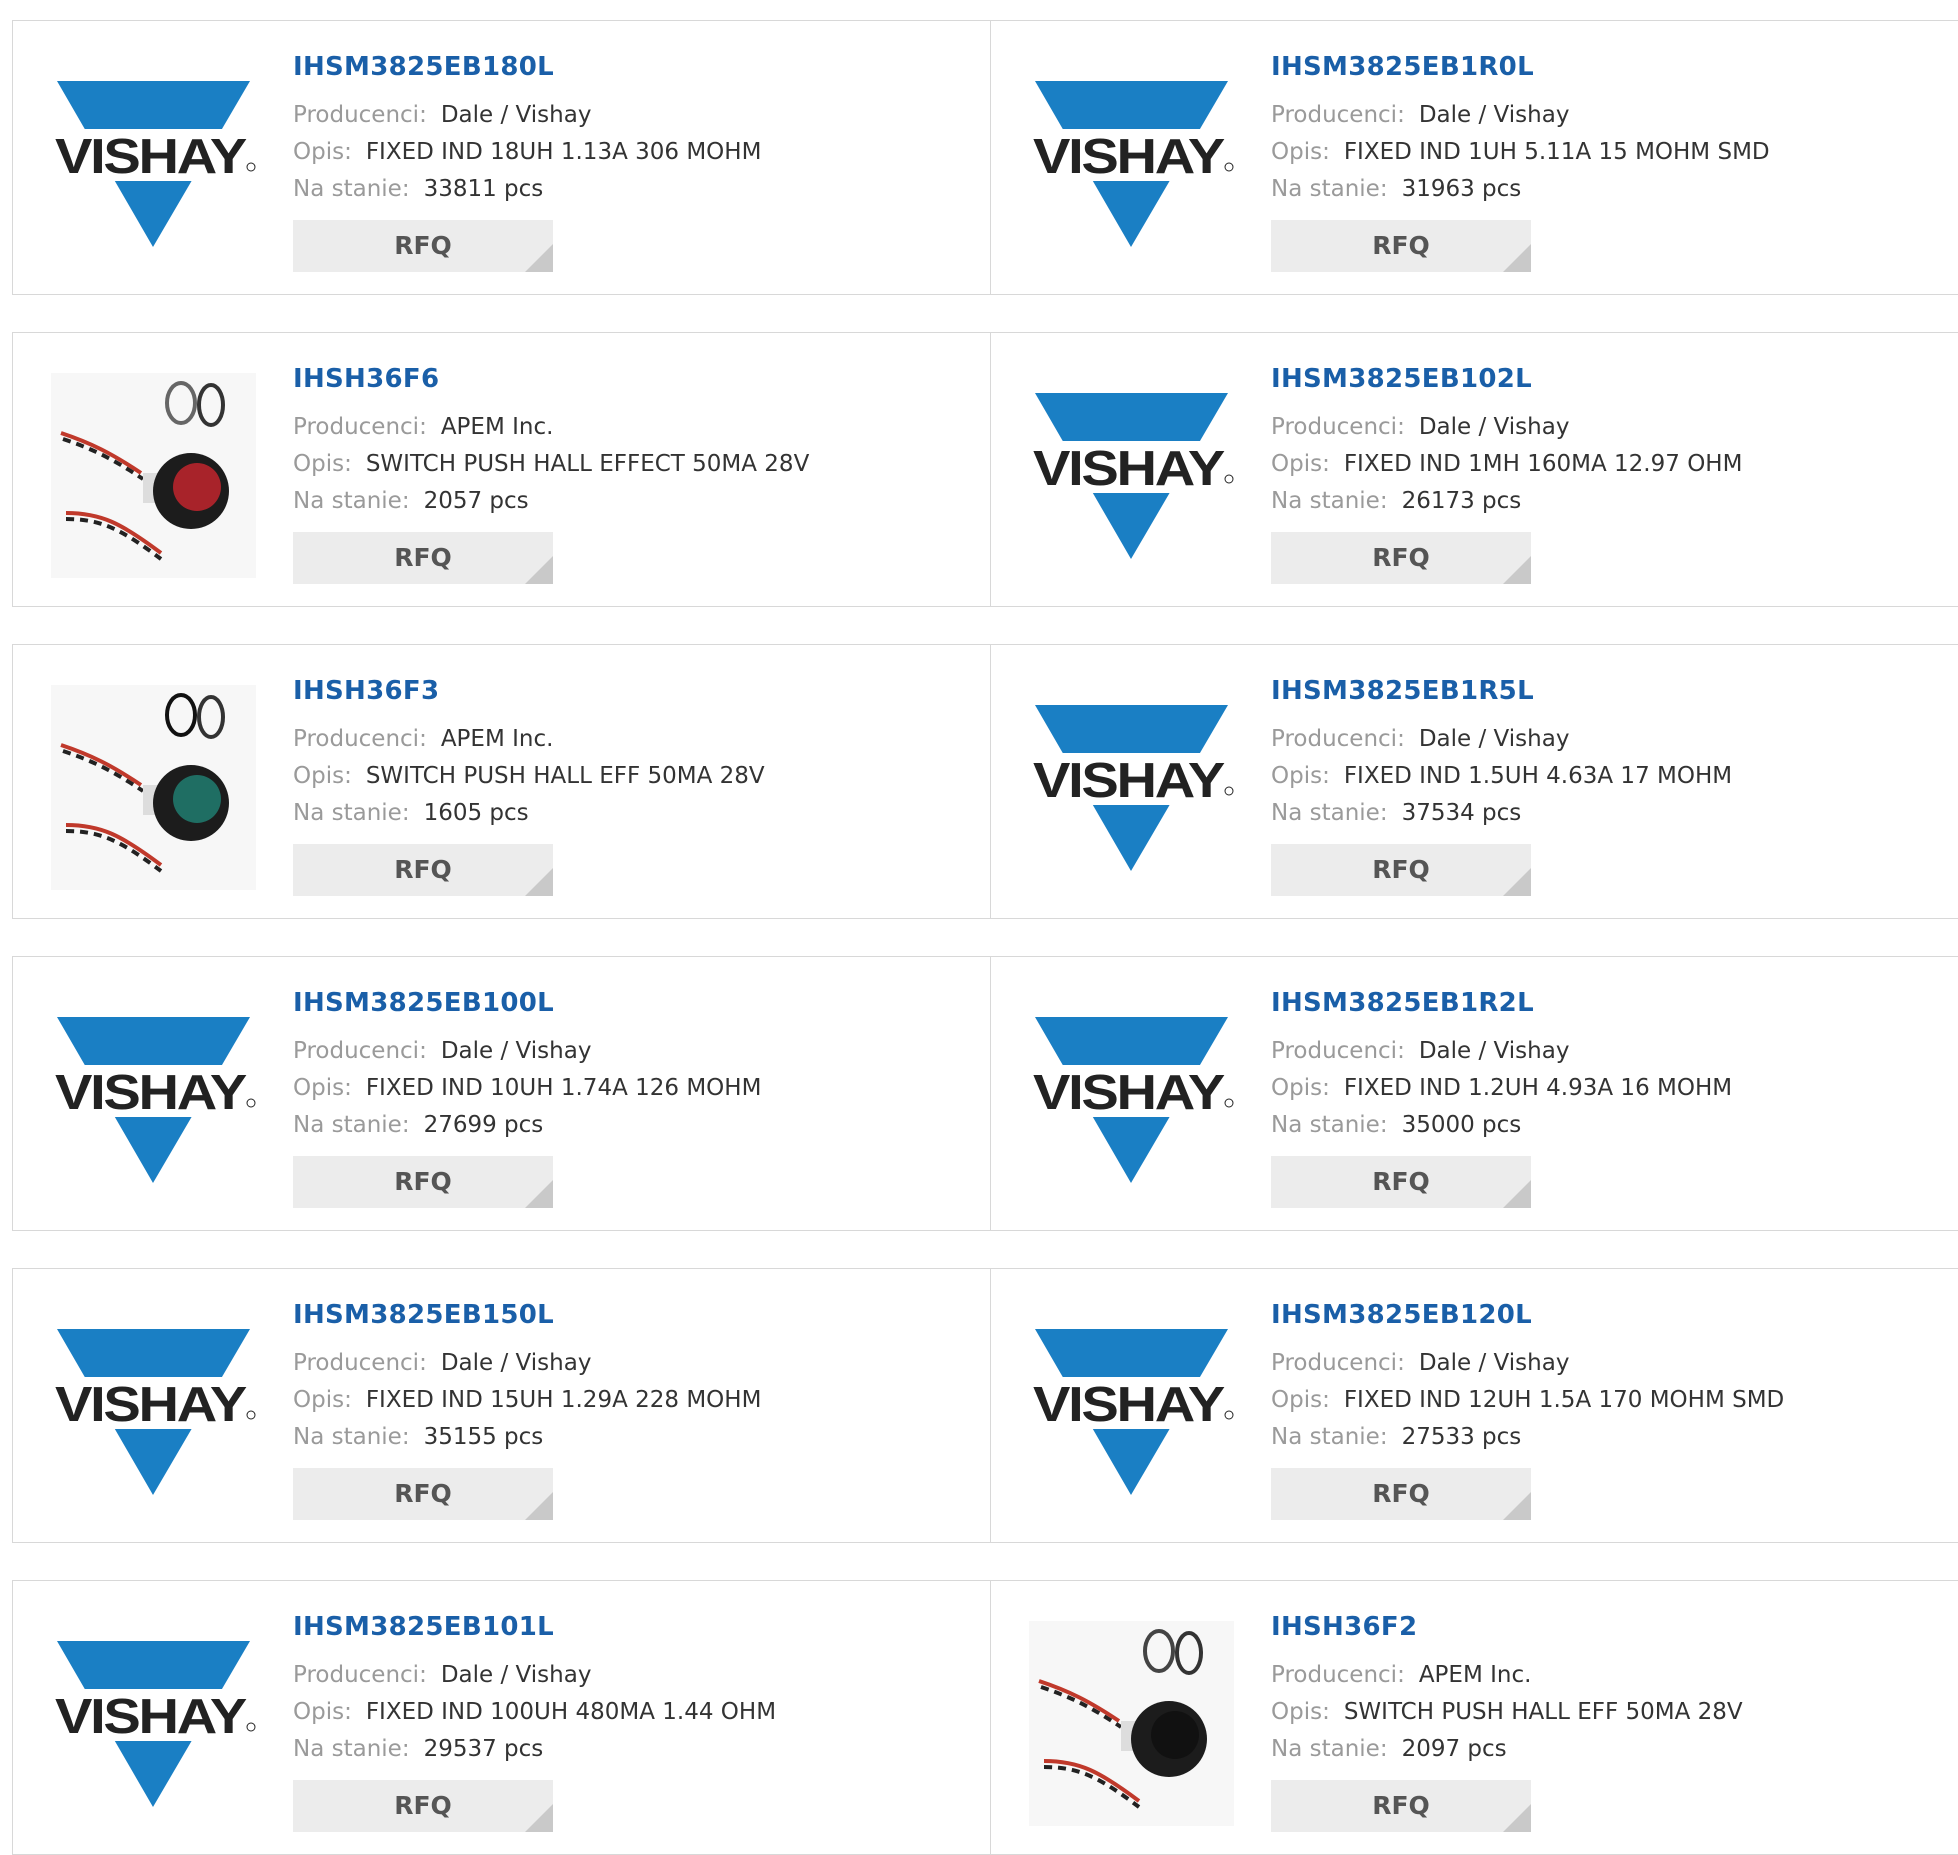  I want to click on description-value: FIXED IND 1MH 160MA 12.97 OHM, so click(1543, 463).